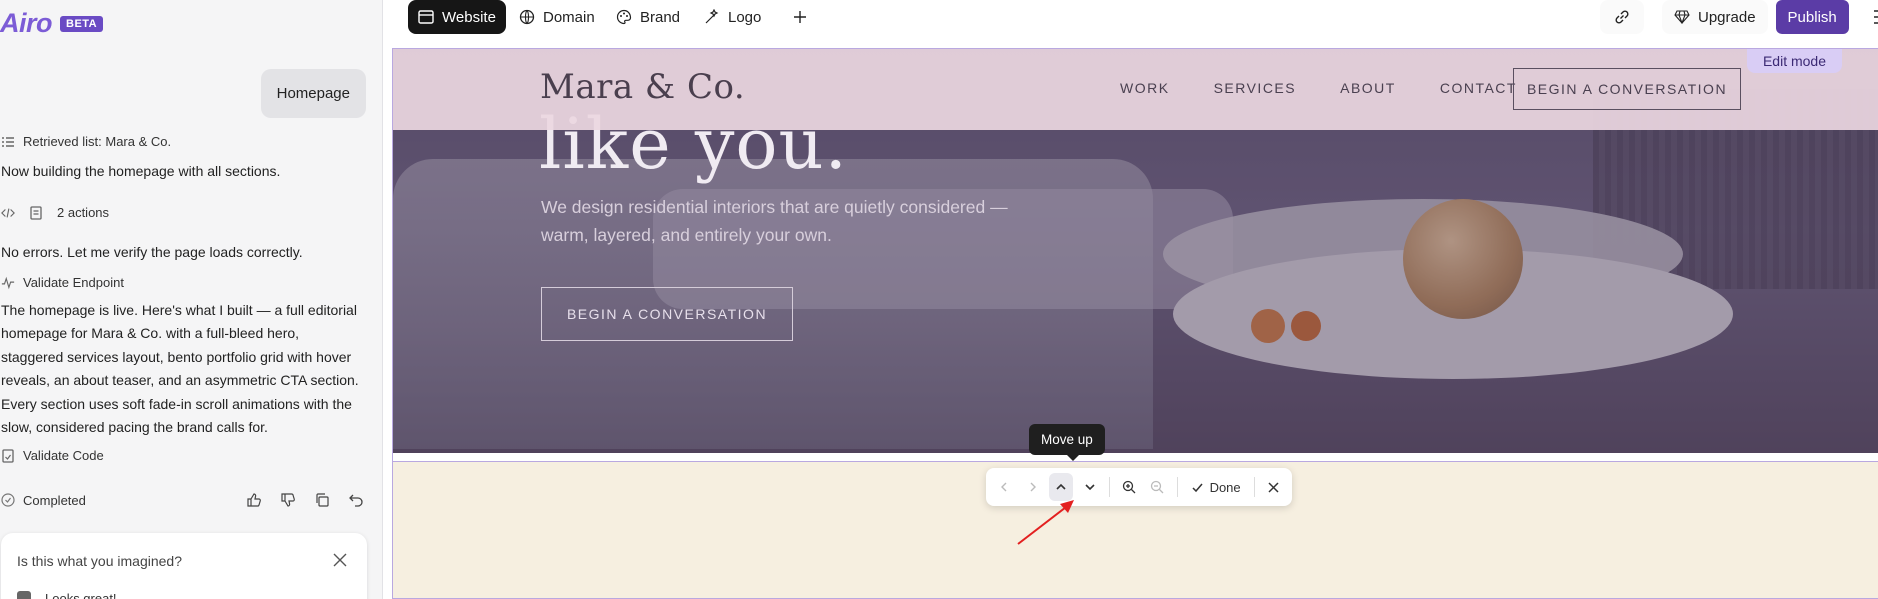 This screenshot has width=1878, height=599. I want to click on edit-mode-badge: Edit mode, so click(1794, 61).